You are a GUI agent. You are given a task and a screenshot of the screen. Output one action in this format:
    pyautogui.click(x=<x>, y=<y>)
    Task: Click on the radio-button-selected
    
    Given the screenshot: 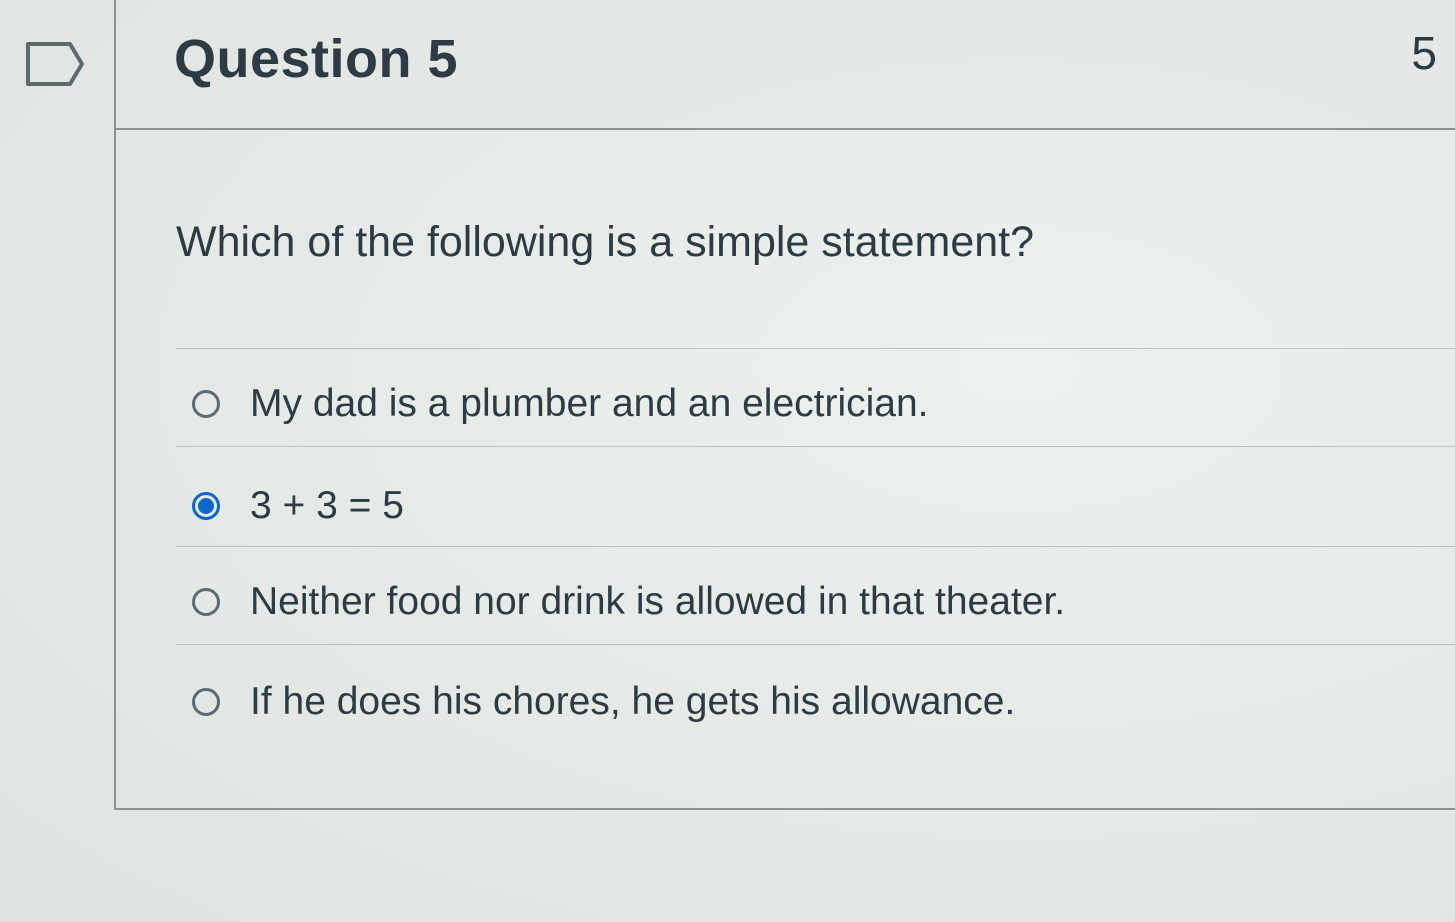 What is the action you would take?
    pyautogui.click(x=206, y=506)
    